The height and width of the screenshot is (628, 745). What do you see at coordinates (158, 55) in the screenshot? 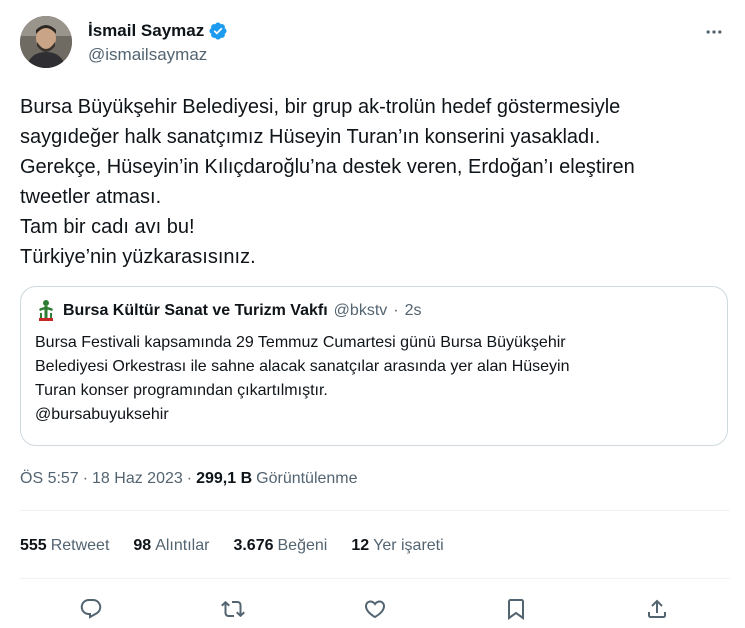
I see `author-handle: @ismailsaymaz` at bounding box center [158, 55].